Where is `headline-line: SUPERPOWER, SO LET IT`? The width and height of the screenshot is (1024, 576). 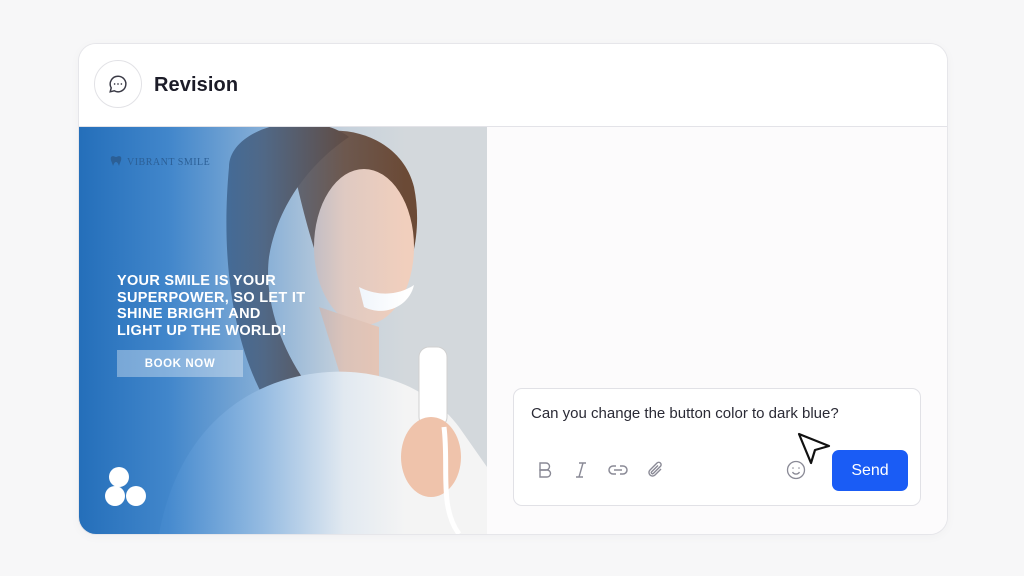 headline-line: SUPERPOWER, SO LET IT is located at coordinates (211, 297).